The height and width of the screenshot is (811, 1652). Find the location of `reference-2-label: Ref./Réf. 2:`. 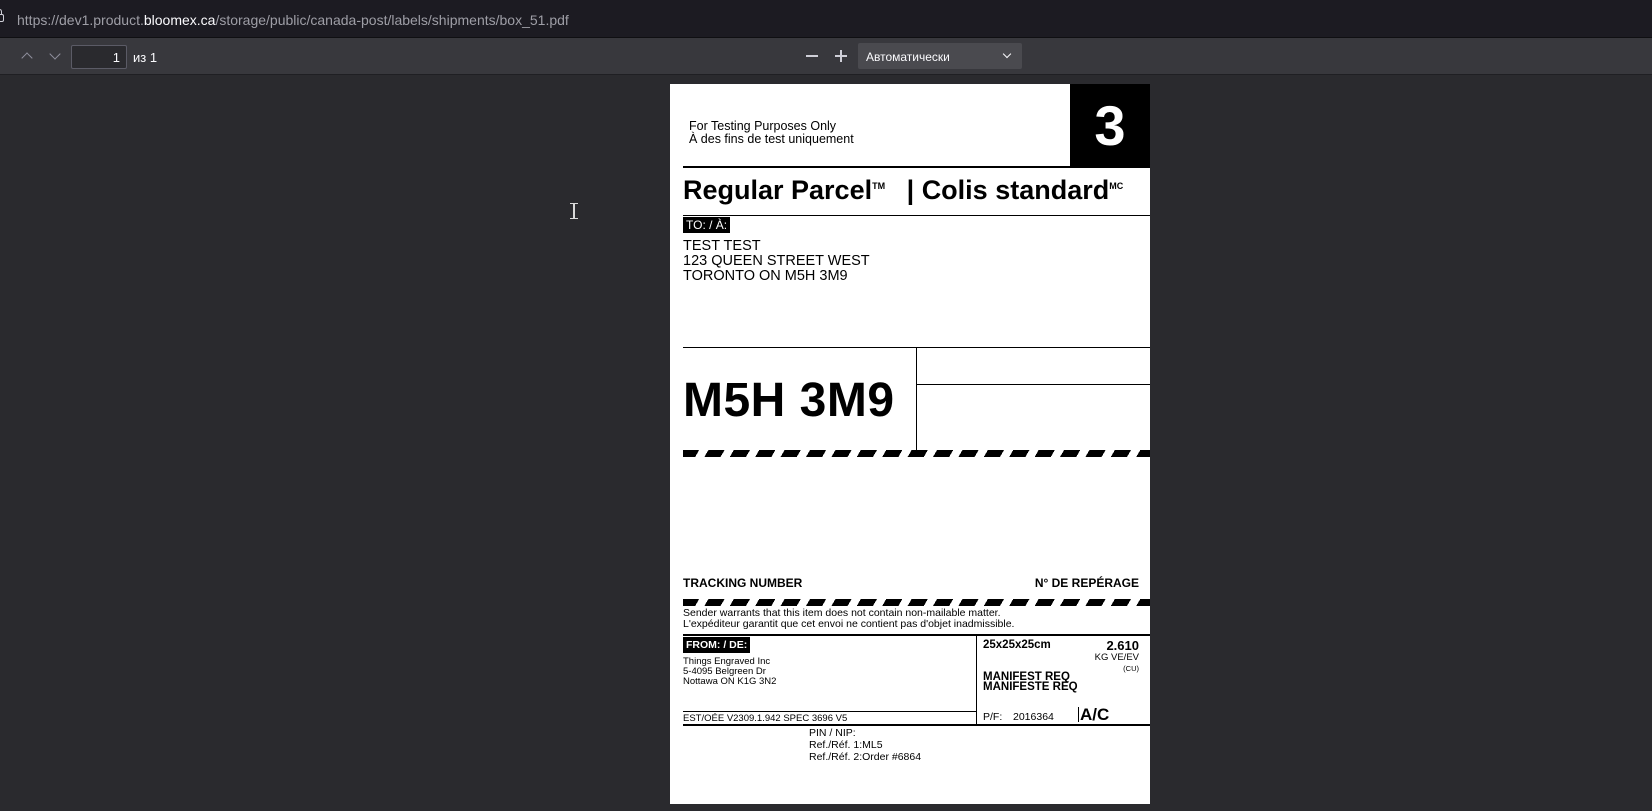

reference-2-label: Ref./Réf. 2: is located at coordinates (836, 757).